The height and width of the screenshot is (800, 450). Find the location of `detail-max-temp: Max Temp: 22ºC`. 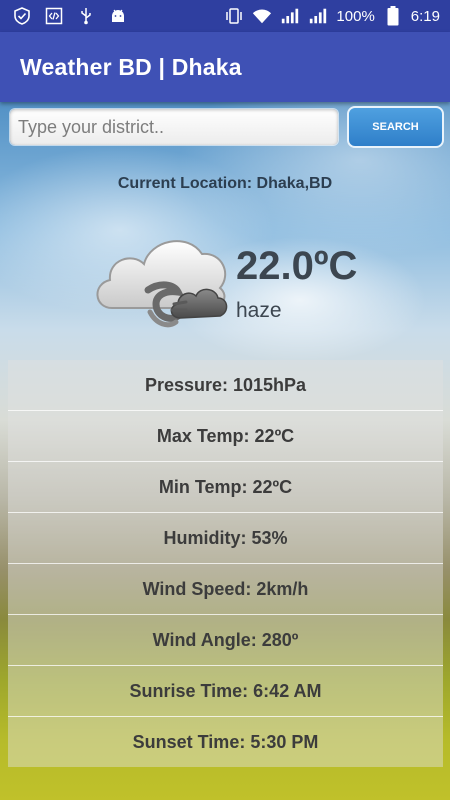

detail-max-temp: Max Temp: 22ºC is located at coordinates (225, 436).